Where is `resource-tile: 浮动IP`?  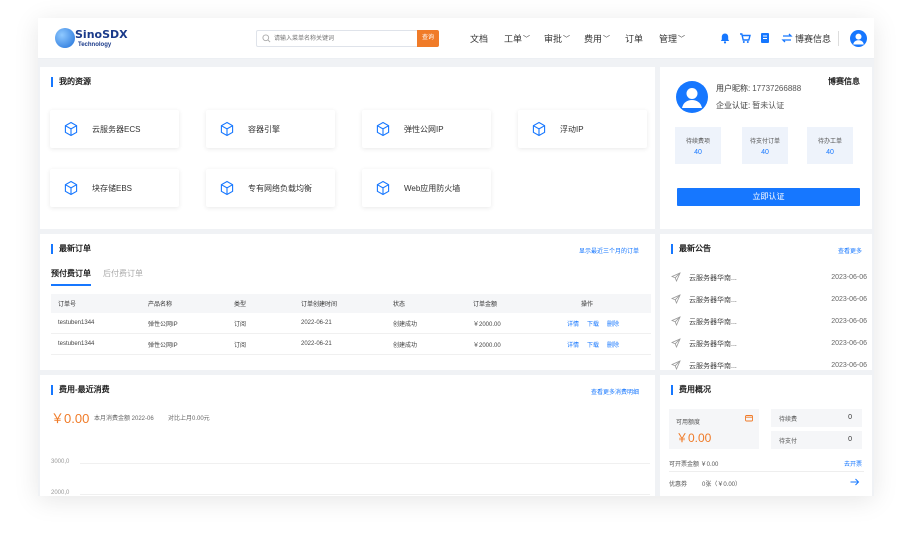
resource-tile: 浮动IP is located at coordinates (582, 129).